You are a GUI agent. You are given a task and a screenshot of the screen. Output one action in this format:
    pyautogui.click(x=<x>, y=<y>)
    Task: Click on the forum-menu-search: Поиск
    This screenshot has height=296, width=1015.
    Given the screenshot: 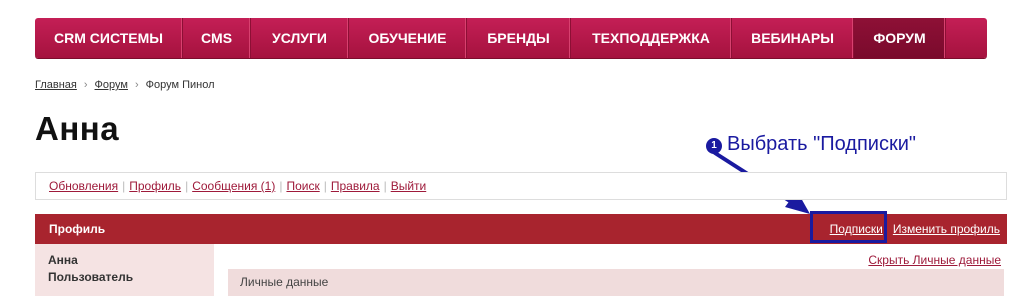 What is the action you would take?
    pyautogui.click(x=302, y=186)
    